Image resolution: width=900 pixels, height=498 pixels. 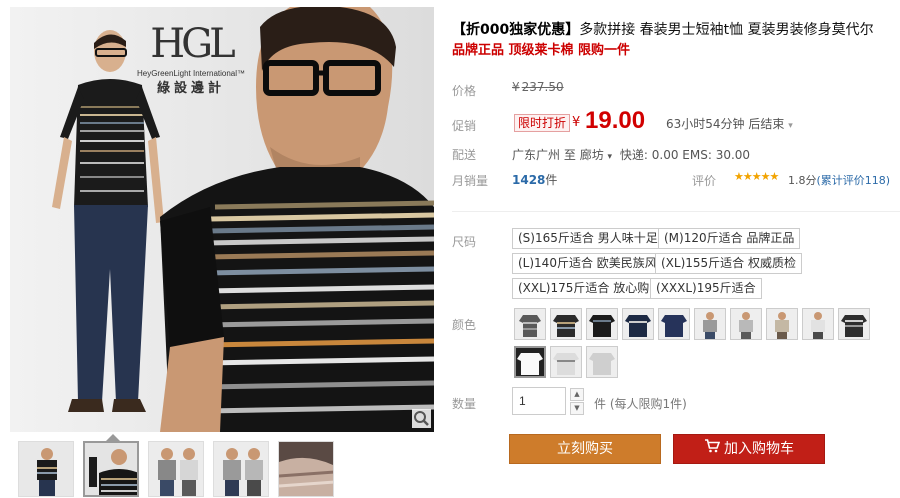 I want to click on brand-logo-chinese: 綠設邊計, so click(x=190, y=88).